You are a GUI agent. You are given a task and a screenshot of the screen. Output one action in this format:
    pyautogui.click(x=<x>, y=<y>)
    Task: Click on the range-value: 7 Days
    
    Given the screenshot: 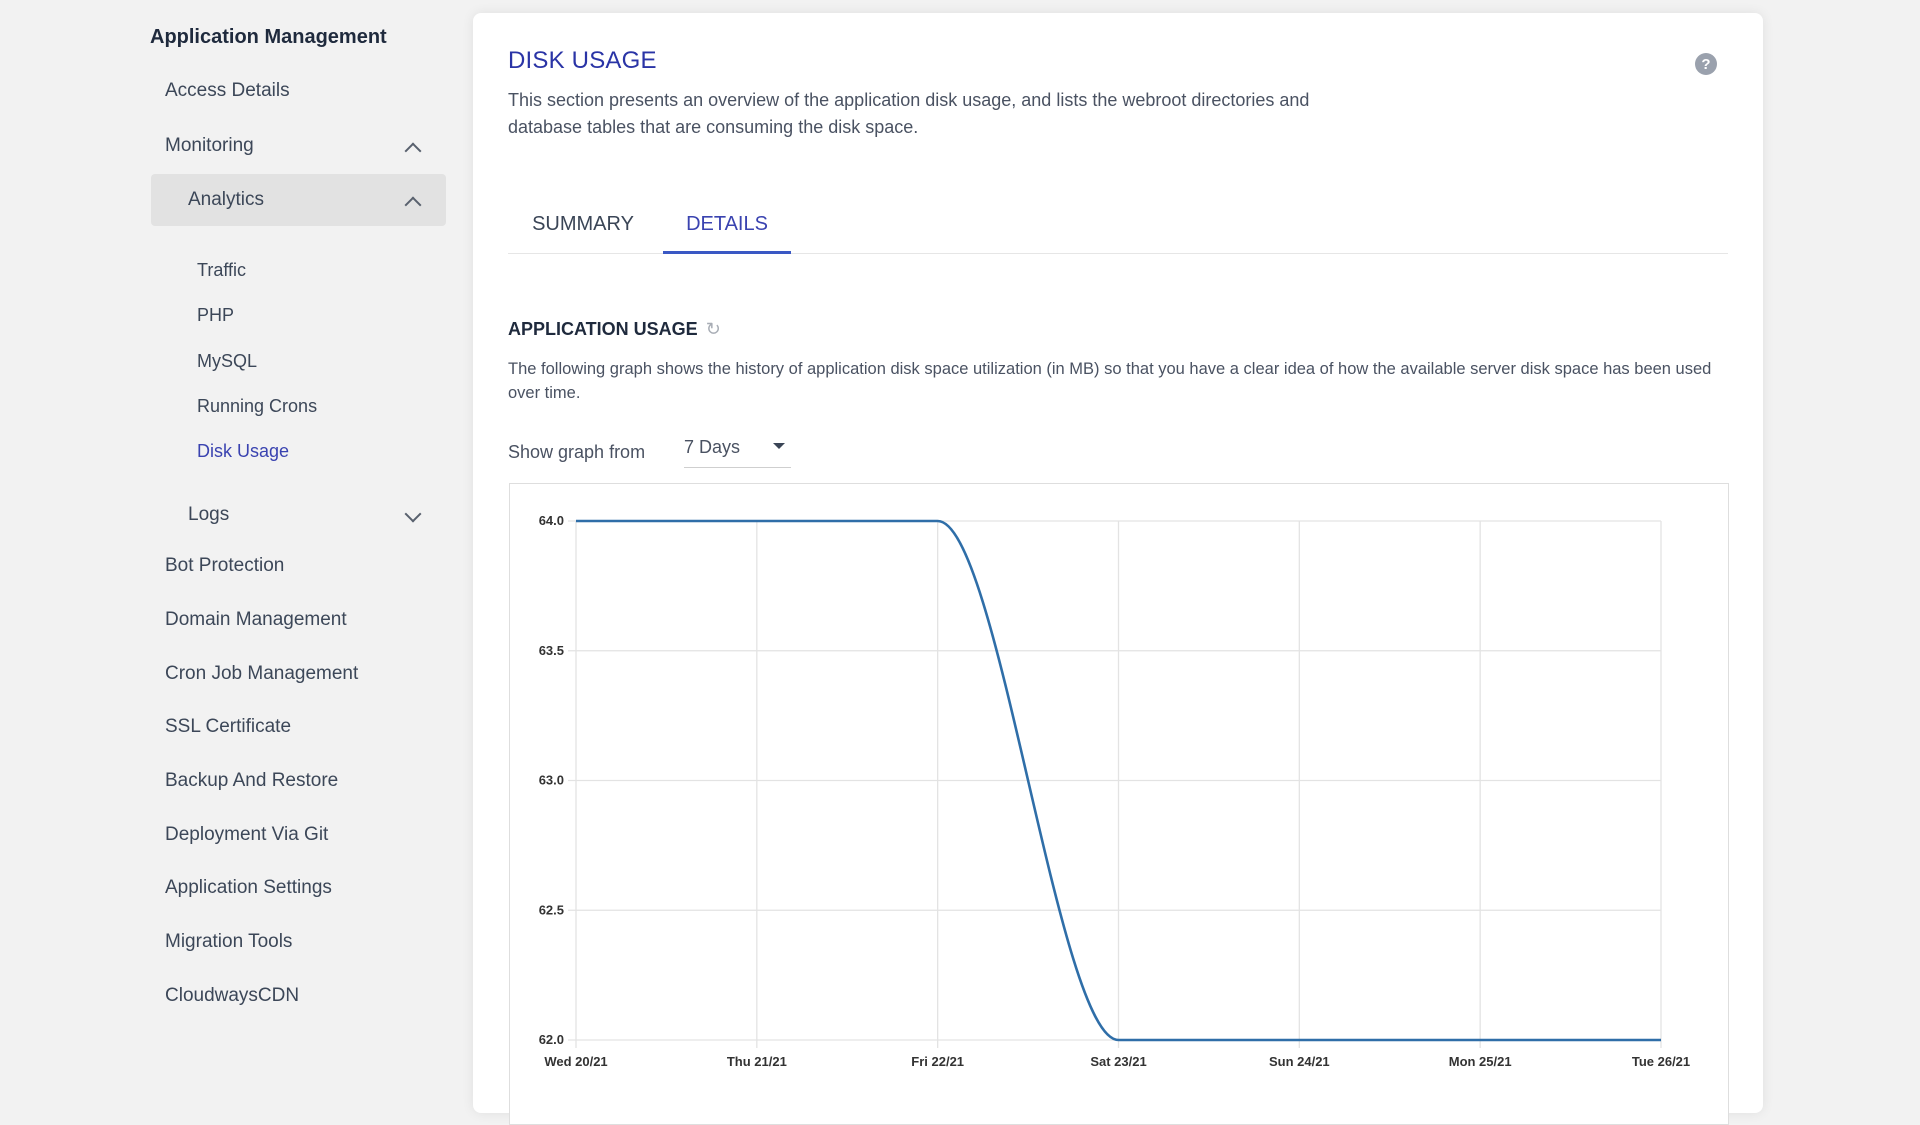 What is the action you would take?
    pyautogui.click(x=712, y=447)
    